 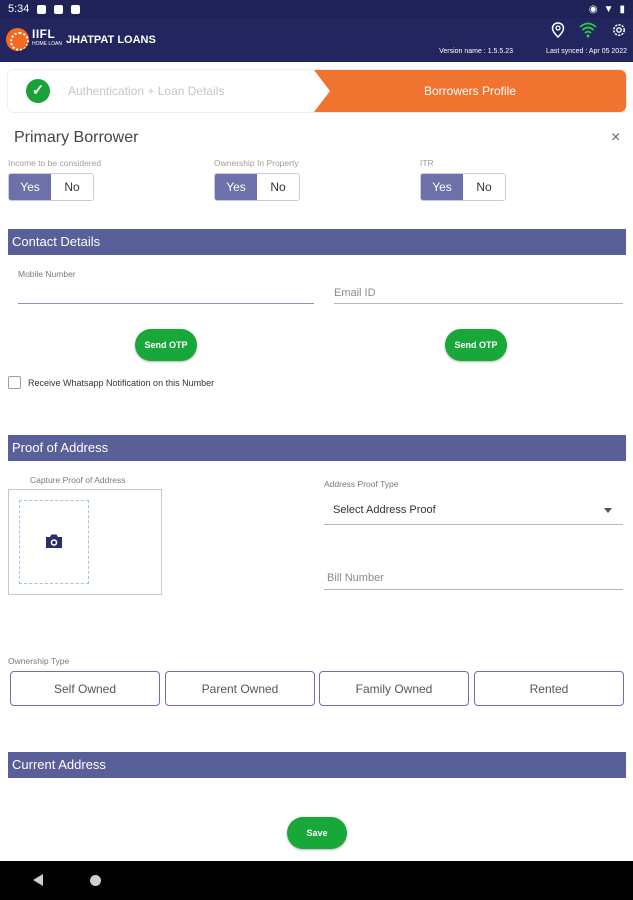 What do you see at coordinates (72, 187) in the screenshot?
I see `income-no-button: No` at bounding box center [72, 187].